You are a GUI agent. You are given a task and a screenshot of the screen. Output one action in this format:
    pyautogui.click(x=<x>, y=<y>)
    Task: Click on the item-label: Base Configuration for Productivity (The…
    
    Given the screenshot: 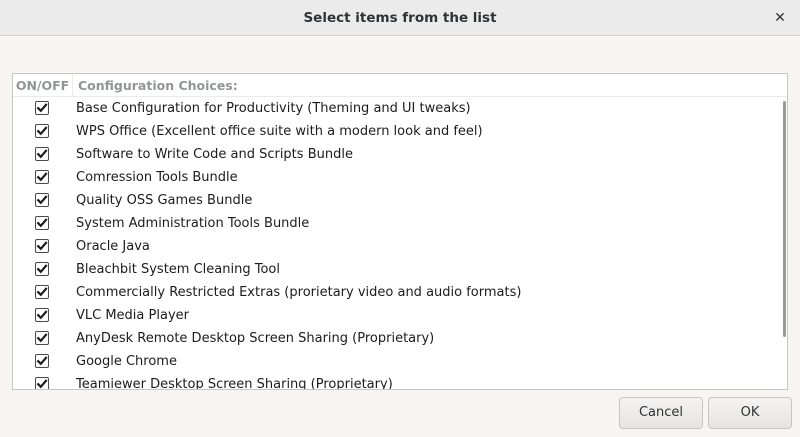 What is the action you would take?
    pyautogui.click(x=273, y=108)
    